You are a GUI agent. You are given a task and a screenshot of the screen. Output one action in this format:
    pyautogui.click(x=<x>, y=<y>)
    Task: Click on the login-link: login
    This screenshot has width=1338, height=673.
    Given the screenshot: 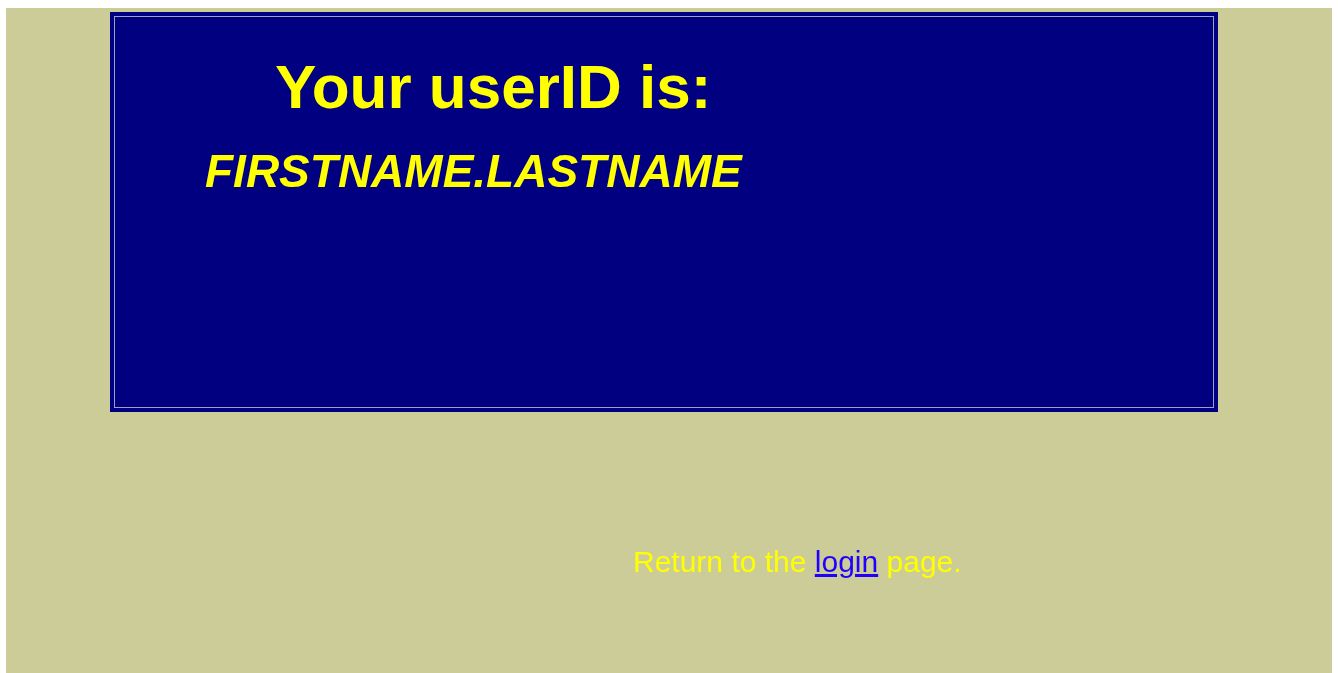 What is the action you would take?
    pyautogui.click(x=846, y=561)
    